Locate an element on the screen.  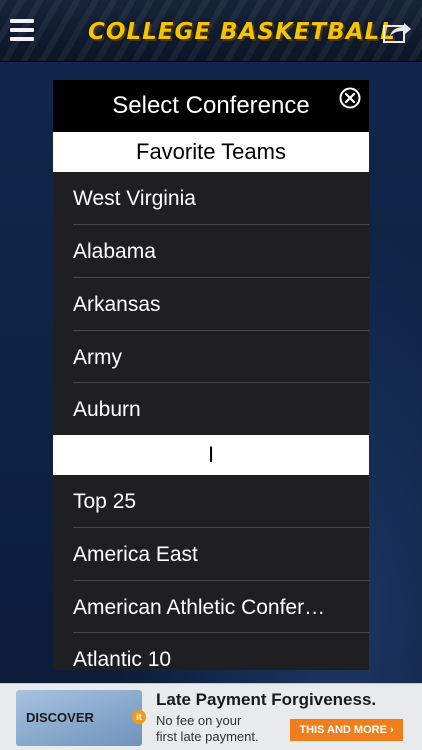
ad-subtext-line1: No fee on your is located at coordinates (199, 720).